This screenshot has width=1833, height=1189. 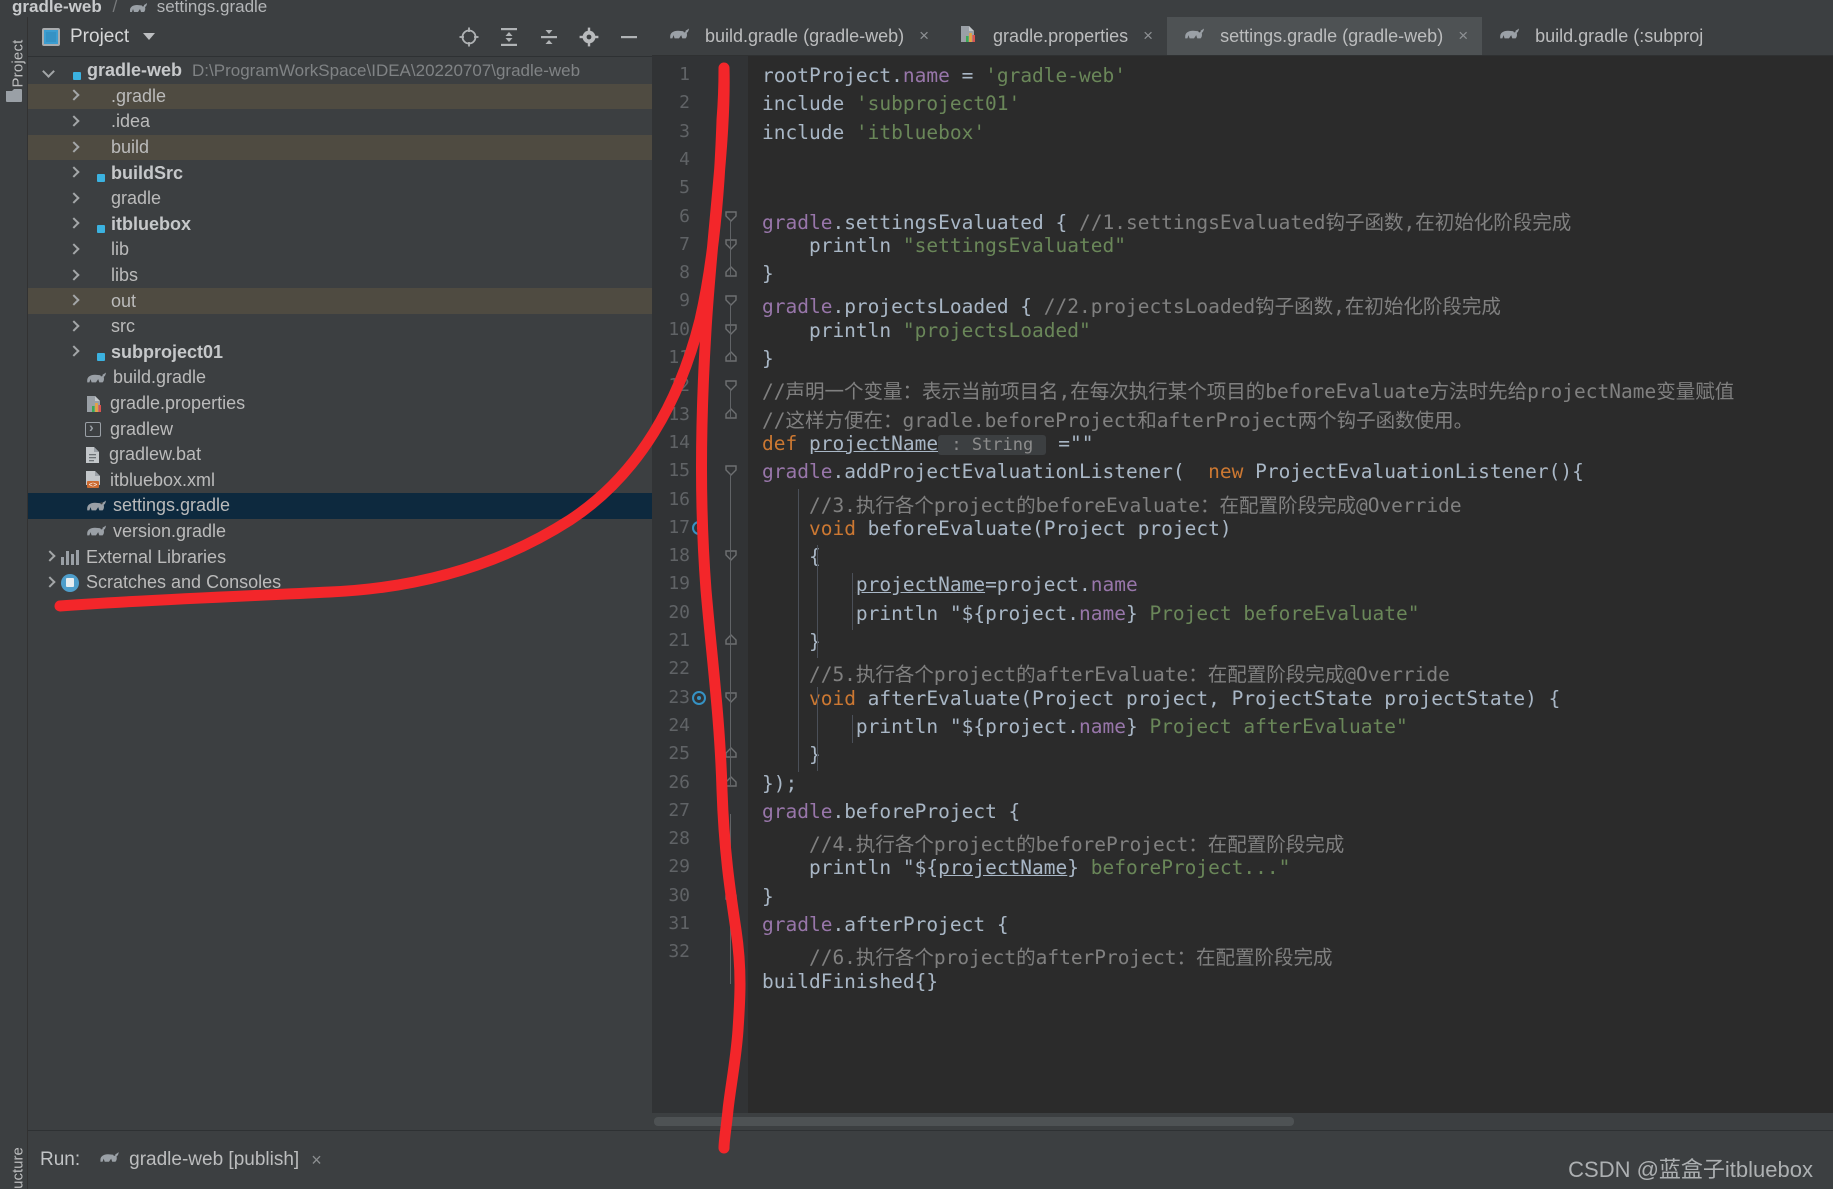 I want to click on code-line: rootProject.name = 'gradle-web', so click(x=944, y=75).